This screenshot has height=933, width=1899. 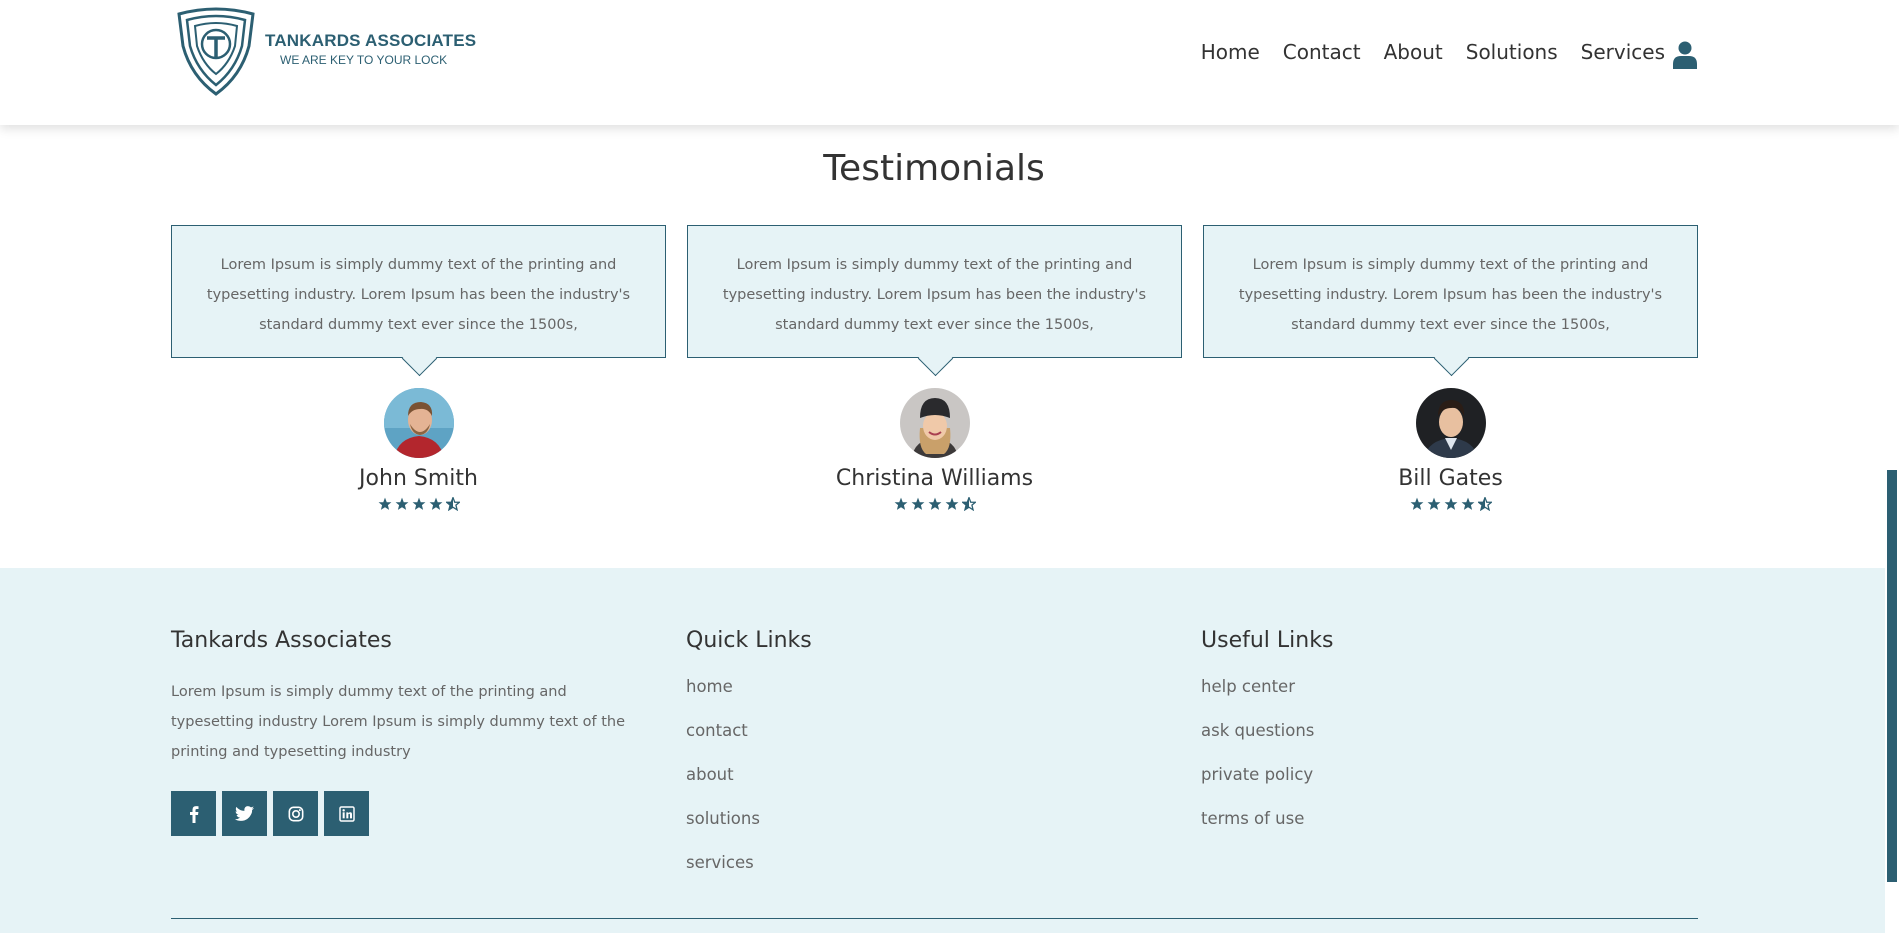 What do you see at coordinates (1413, 52) in the screenshot?
I see `nav-about: About` at bounding box center [1413, 52].